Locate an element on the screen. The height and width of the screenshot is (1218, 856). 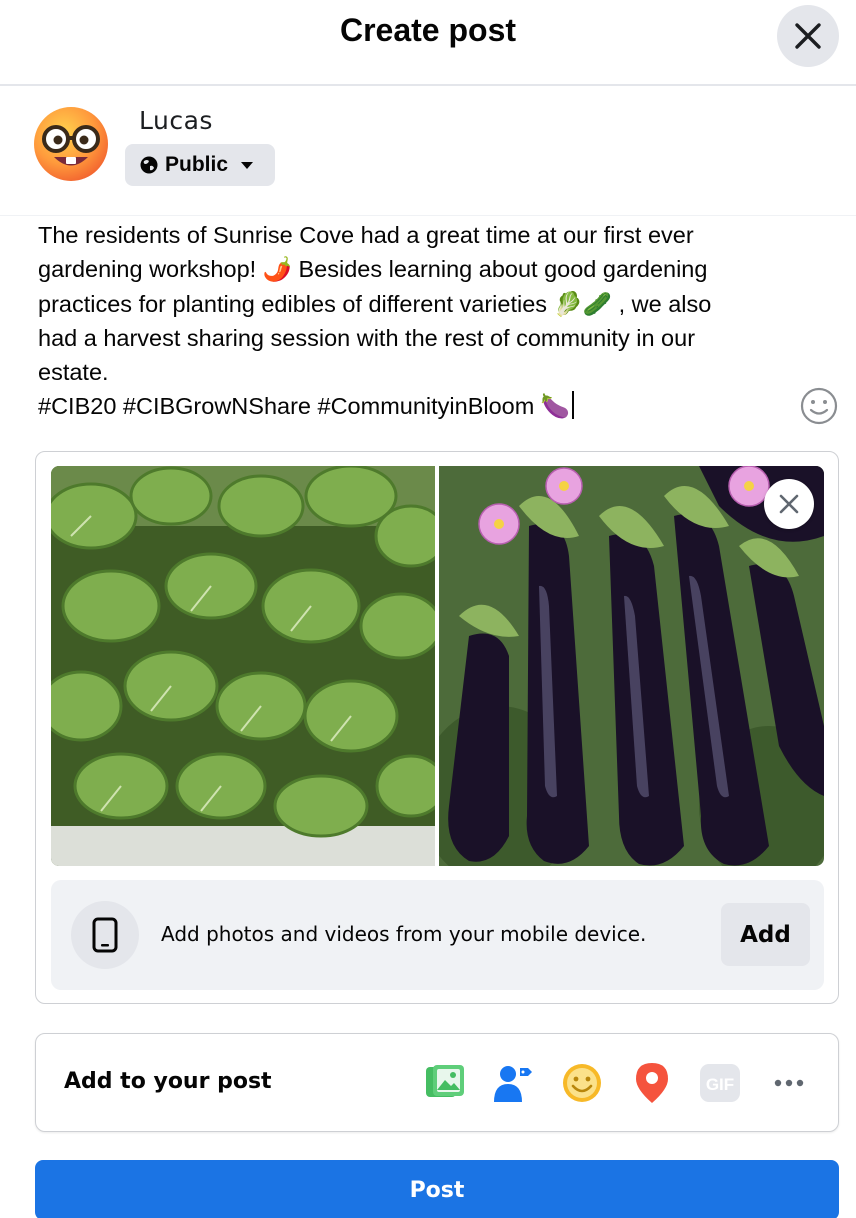
gif-button: GIF is located at coordinates (720, 1083).